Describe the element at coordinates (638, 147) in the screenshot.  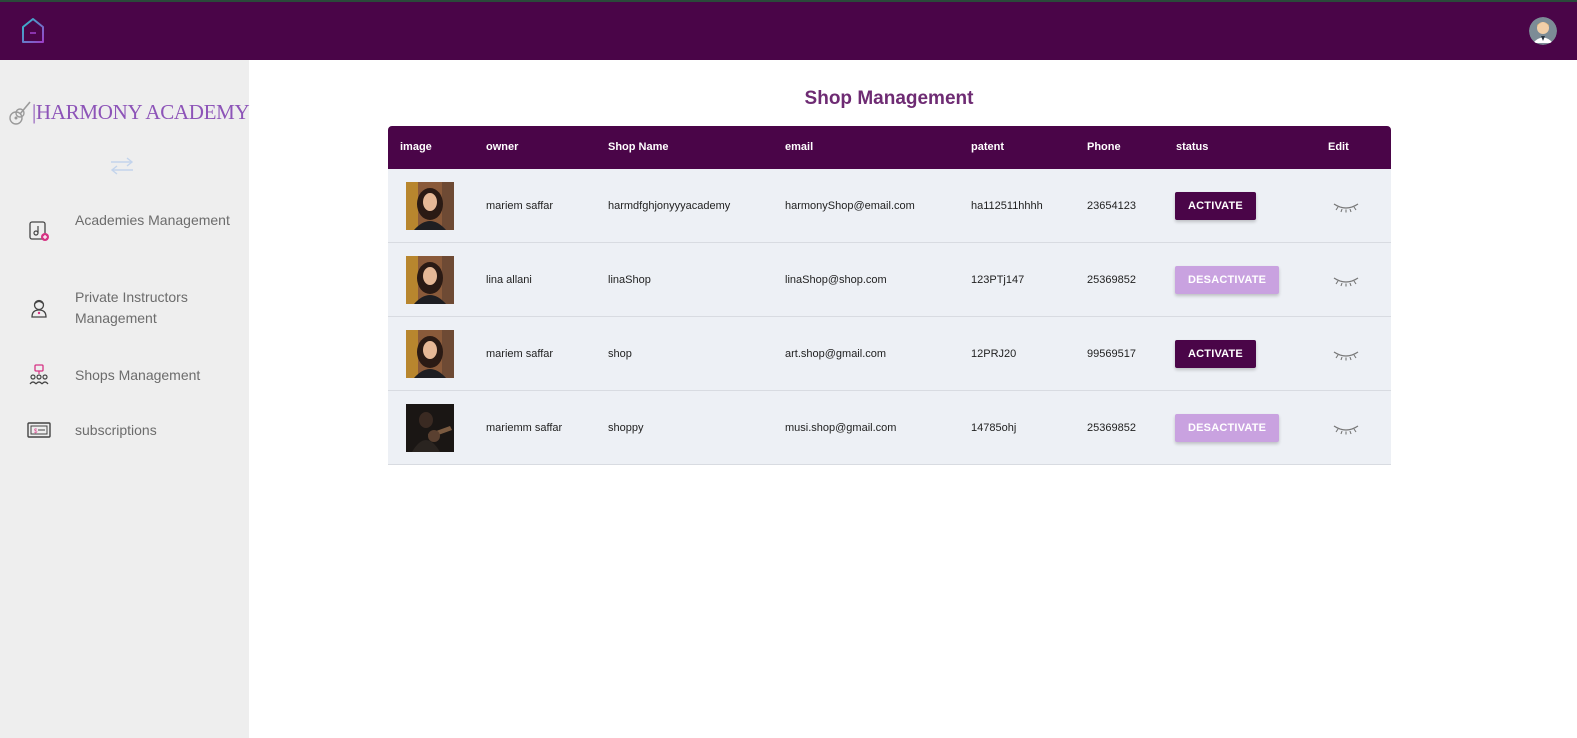
I see `column-header: Shop Name` at that location.